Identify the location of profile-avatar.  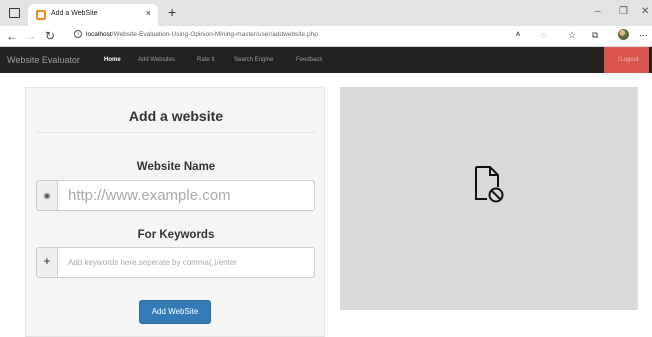
(623, 34).